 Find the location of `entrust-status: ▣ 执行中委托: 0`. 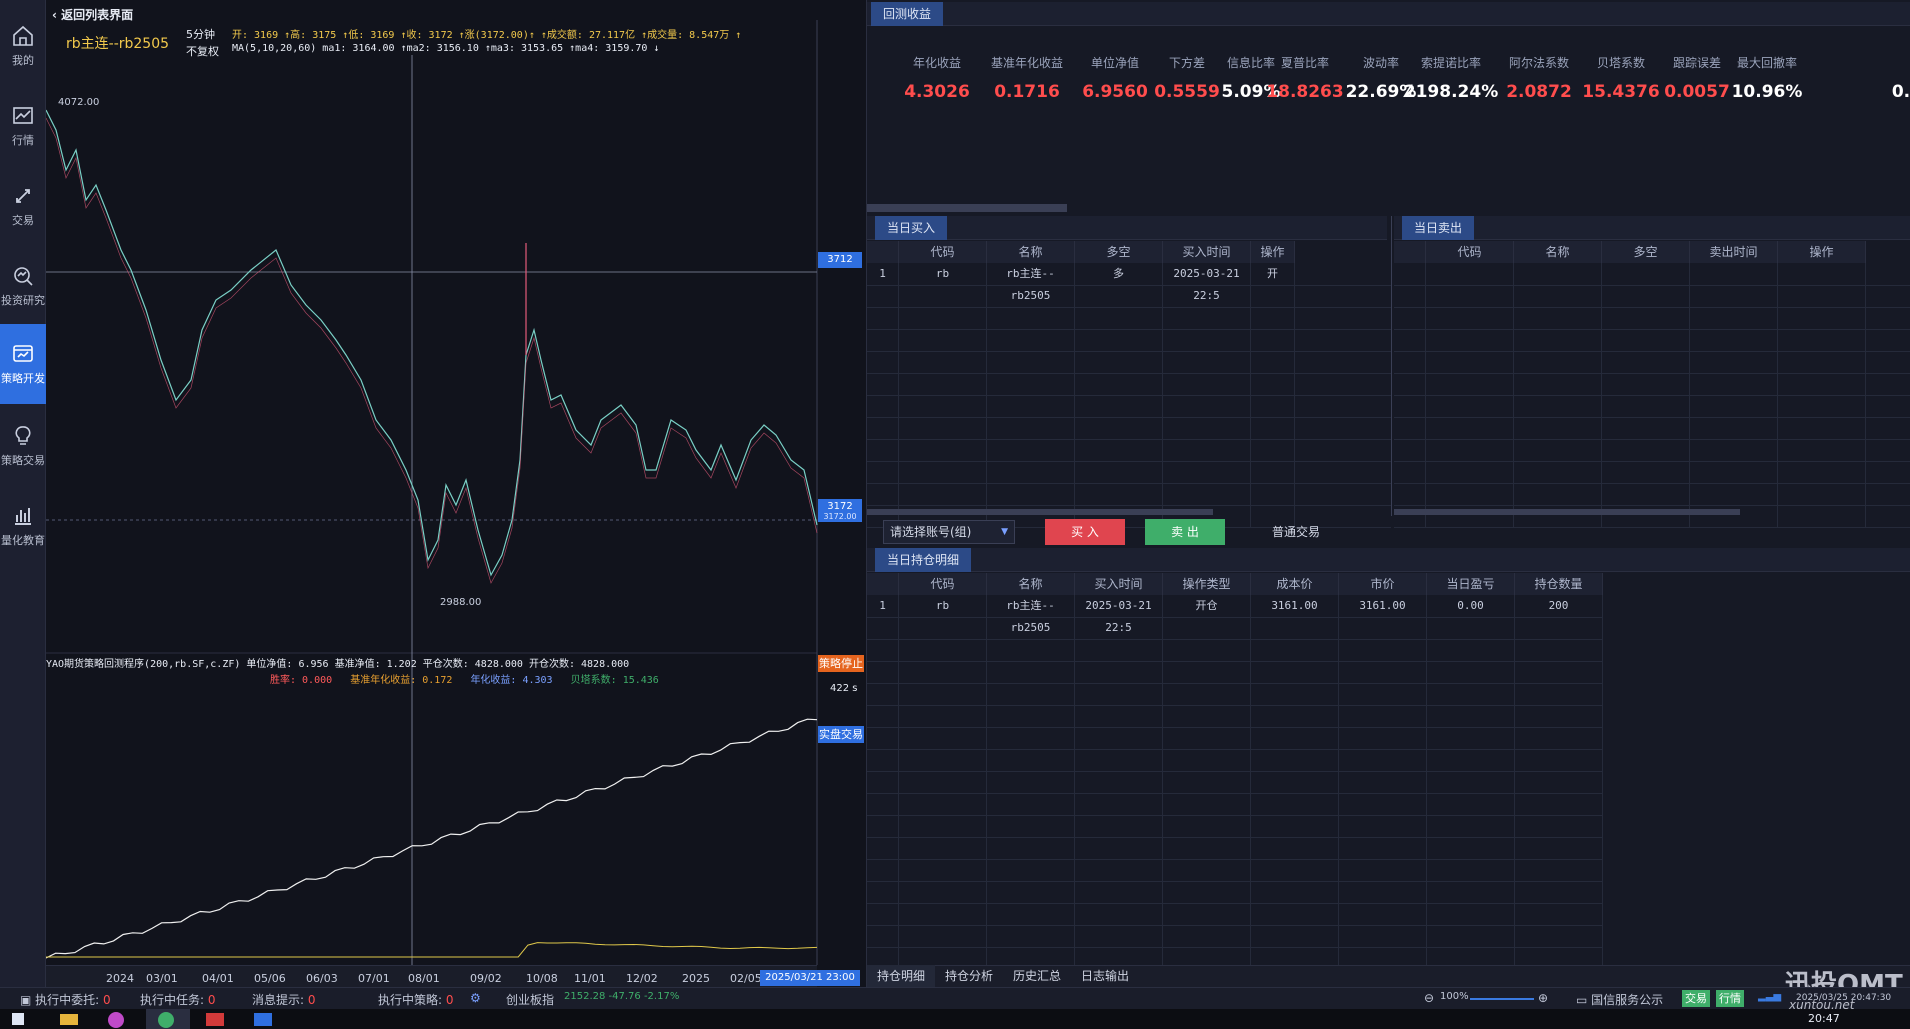

entrust-status: ▣ 执行中委托: 0 is located at coordinates (65, 999).